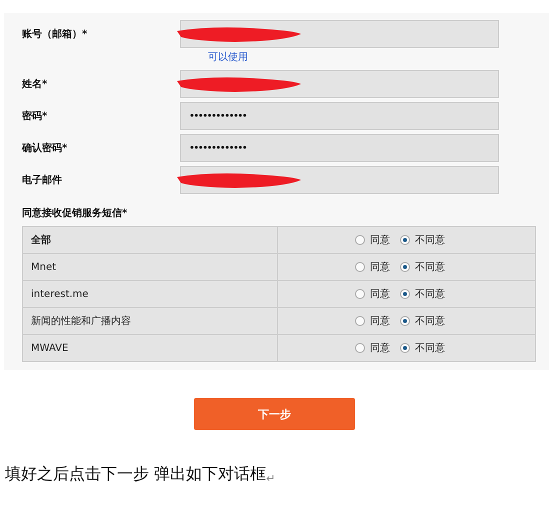  Describe the element at coordinates (150, 240) in the screenshot. I see `table-cell: 全部` at that location.